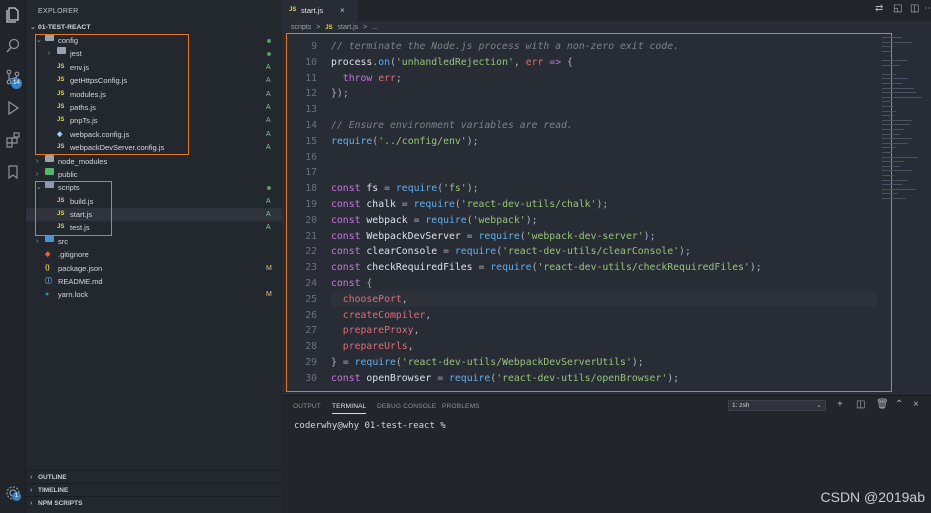 The image size is (931, 513). I want to click on tree-item: ◆ .gitignore, so click(154, 254).